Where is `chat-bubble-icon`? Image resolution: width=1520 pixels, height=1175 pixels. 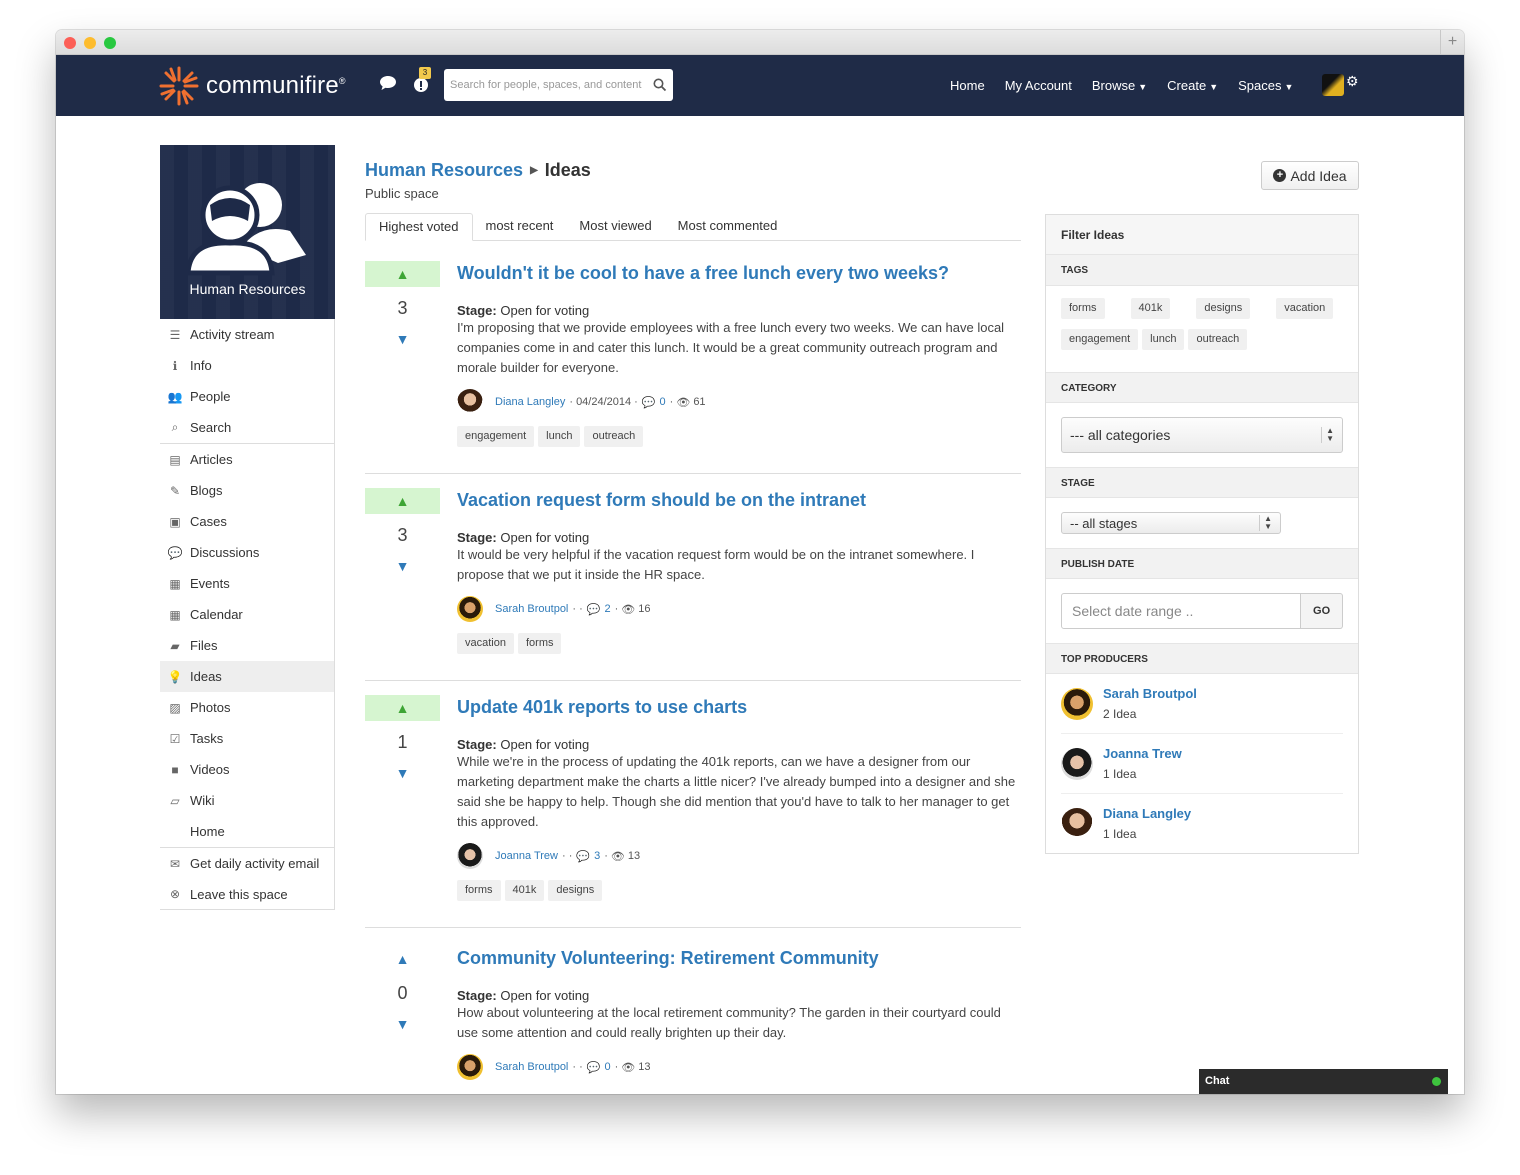 chat-bubble-icon is located at coordinates (388, 85).